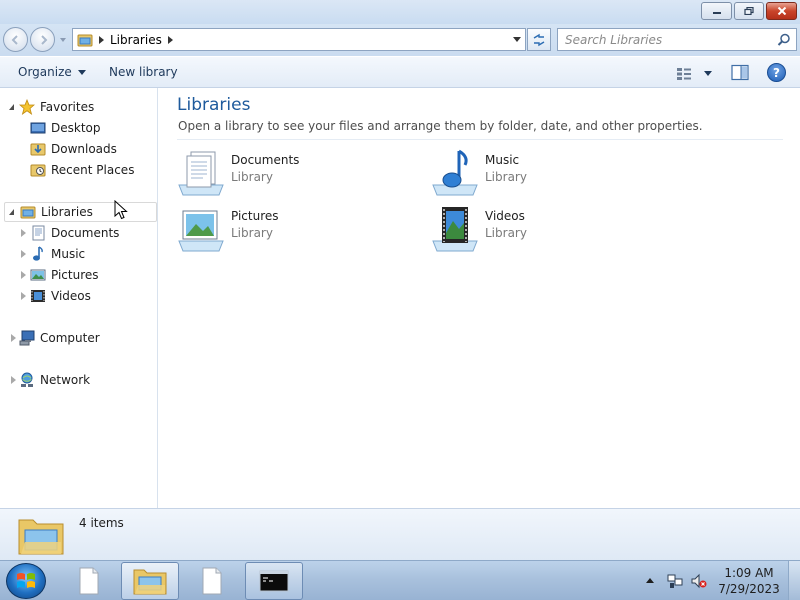  I want to click on new-library-button: New library, so click(143, 72).